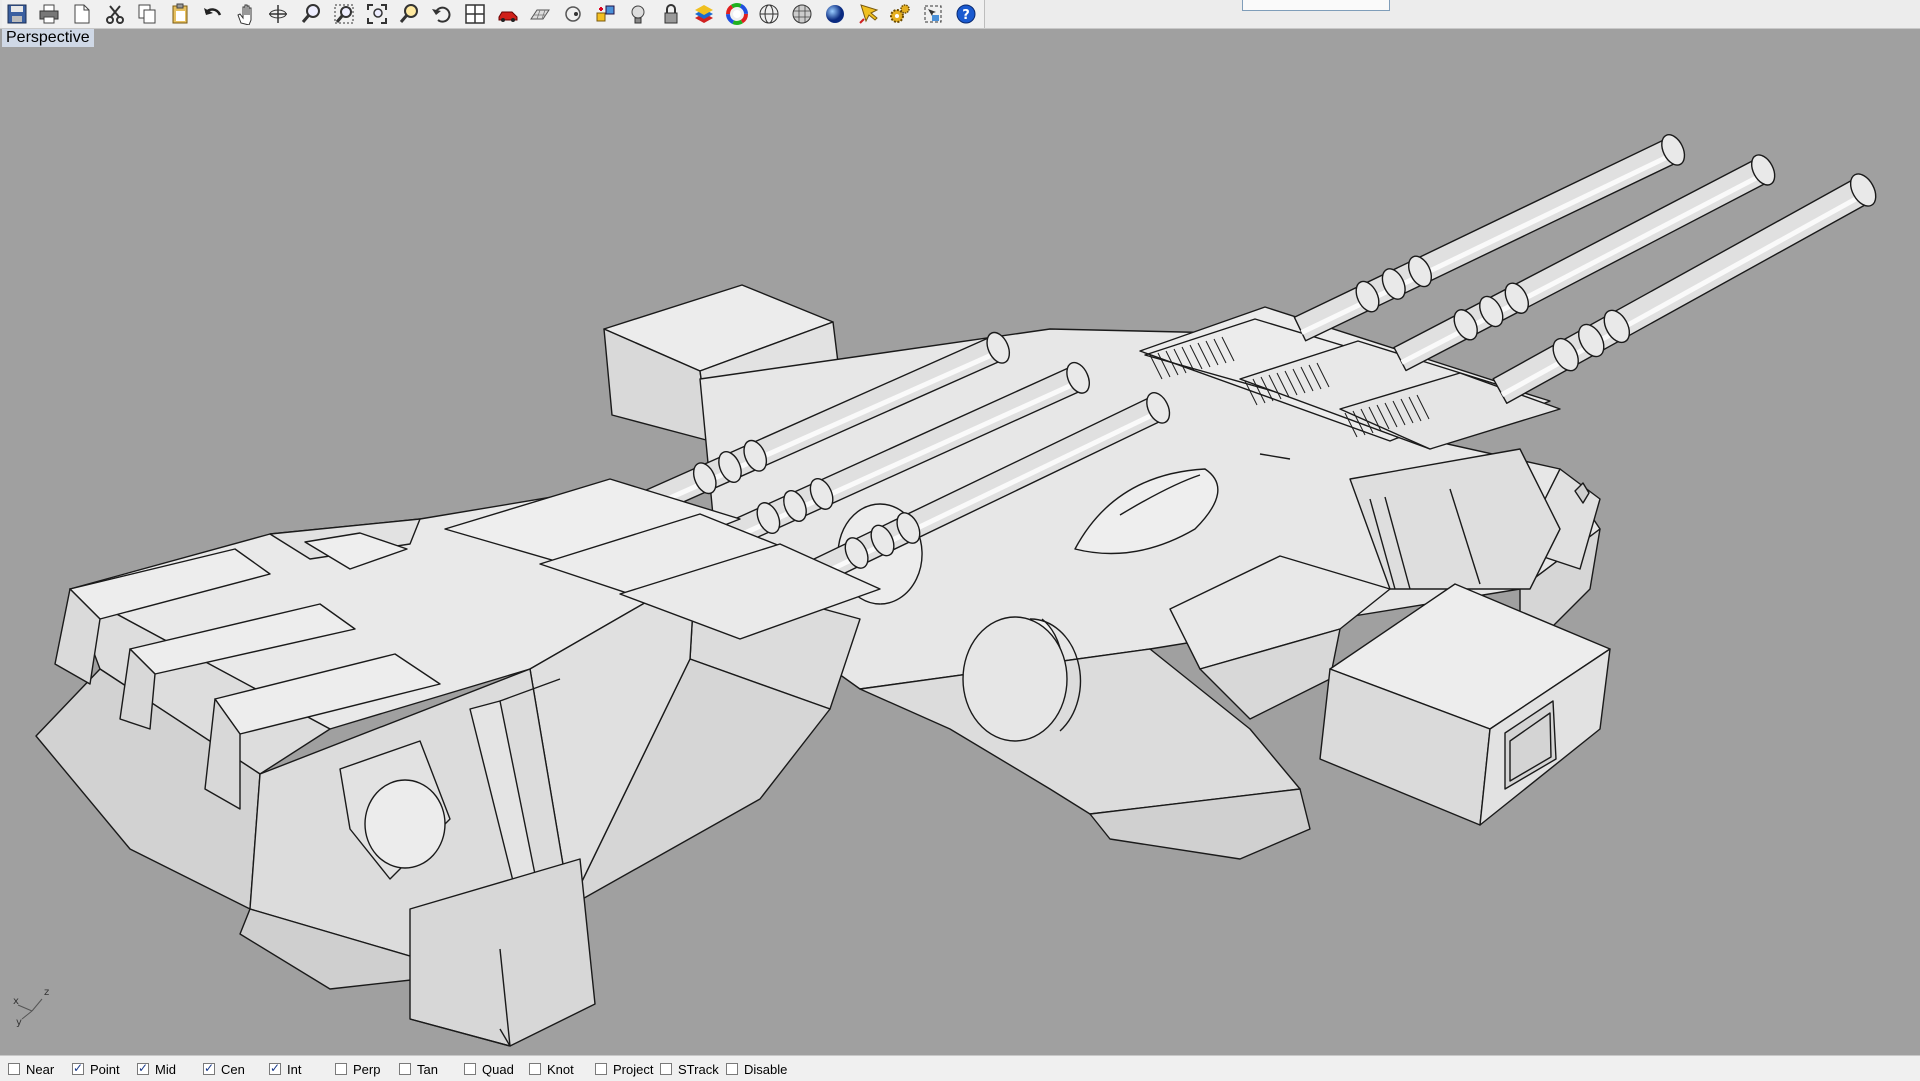  What do you see at coordinates (311, 14) in the screenshot?
I see `zoom-dynamic-icon` at bounding box center [311, 14].